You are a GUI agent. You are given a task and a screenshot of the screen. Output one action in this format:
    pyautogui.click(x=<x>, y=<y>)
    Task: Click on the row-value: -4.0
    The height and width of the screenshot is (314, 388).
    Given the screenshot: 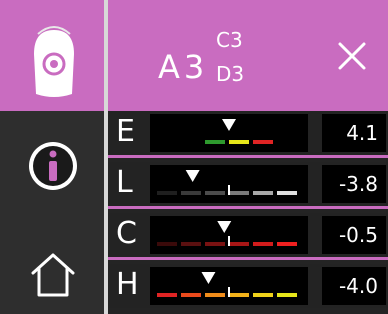 What is the action you would take?
    pyautogui.click(x=358, y=286)
    